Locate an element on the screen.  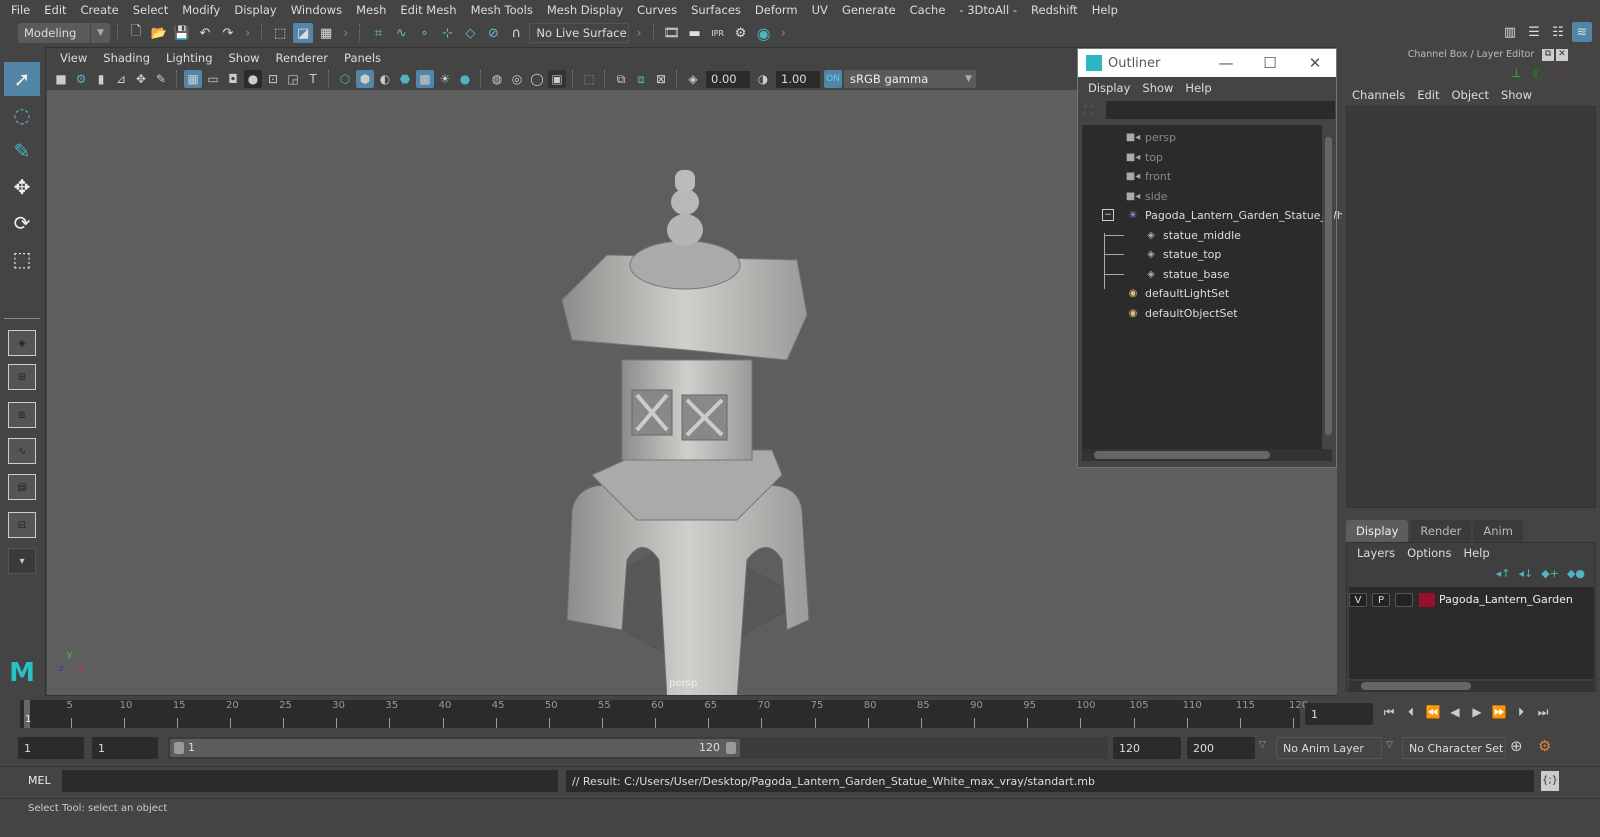
use-all-lights-icon: ☀ is located at coordinates (445, 79).